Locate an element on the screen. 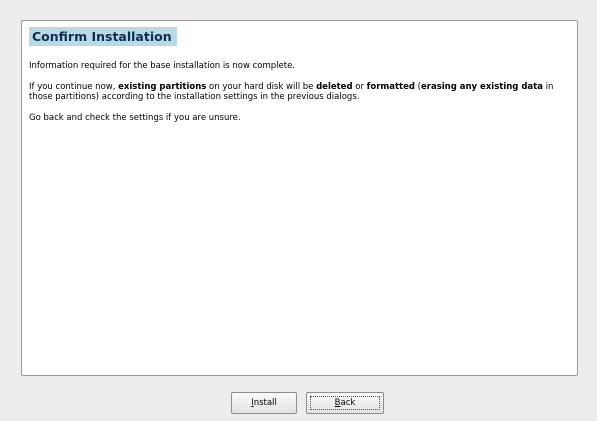 The width and height of the screenshot is (597, 421). back-button-label: Back is located at coordinates (345, 403).